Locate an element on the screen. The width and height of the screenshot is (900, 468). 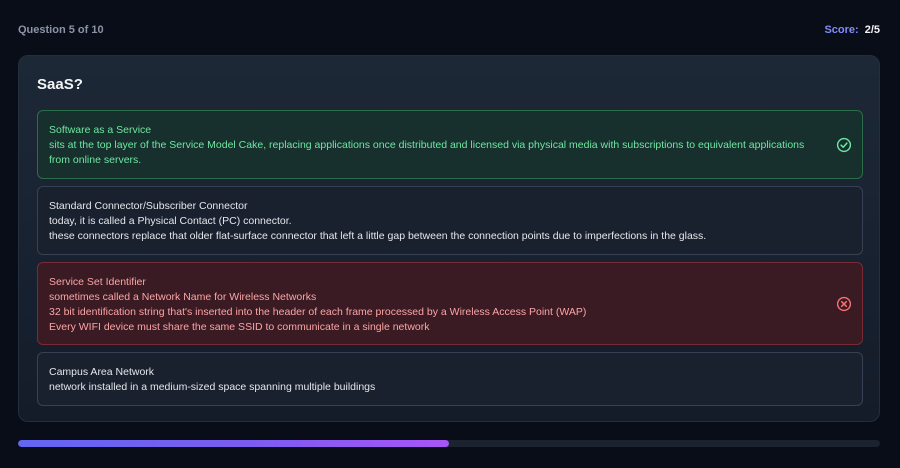
score-display: Score: 2/5 is located at coordinates (852, 30).